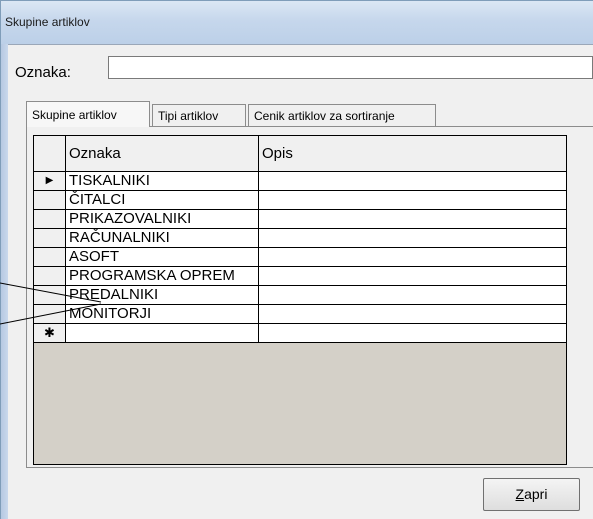 This screenshot has height=519, width=593. What do you see at coordinates (412, 333) in the screenshot?
I see `cell-opis-new` at bounding box center [412, 333].